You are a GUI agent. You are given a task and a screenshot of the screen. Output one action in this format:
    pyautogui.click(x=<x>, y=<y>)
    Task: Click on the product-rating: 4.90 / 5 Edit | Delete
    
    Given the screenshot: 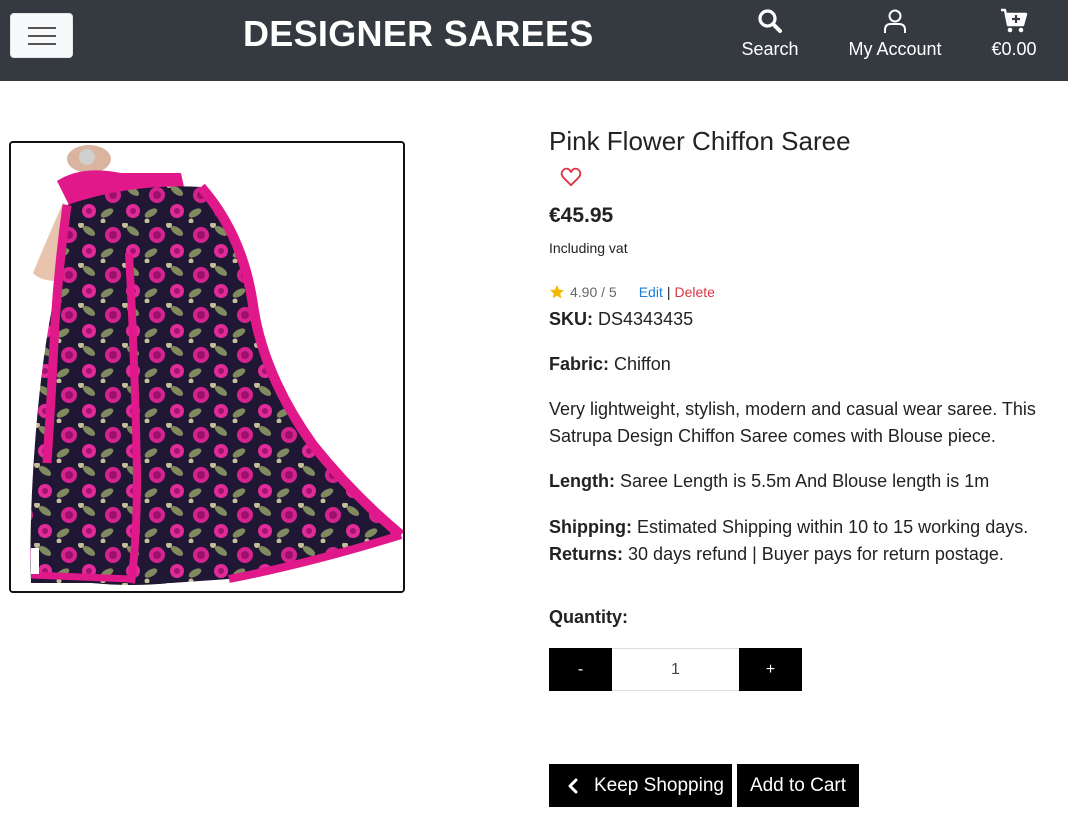 What is the action you would take?
    pyautogui.click(x=632, y=292)
    